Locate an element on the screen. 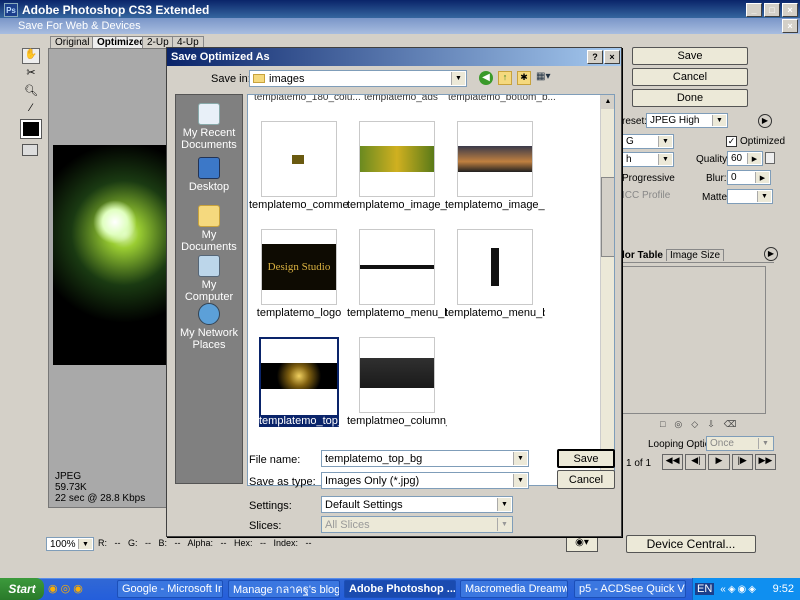  file-name-label: templatemo_menu_bg is located at coordinates (397, 313).